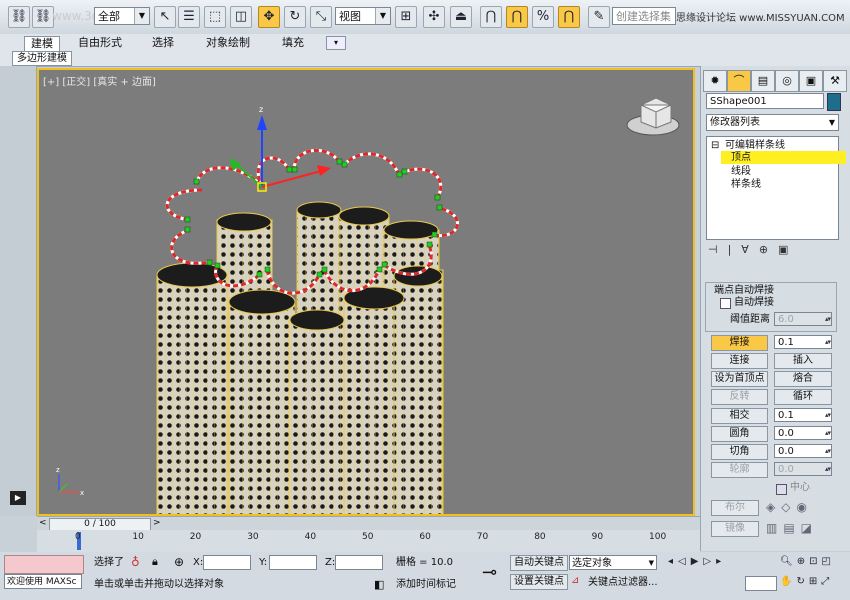 This screenshot has width=850, height=600. What do you see at coordinates (803, 415) in the screenshot?
I see `cross-insert-spinner: 0.1` at bounding box center [803, 415].